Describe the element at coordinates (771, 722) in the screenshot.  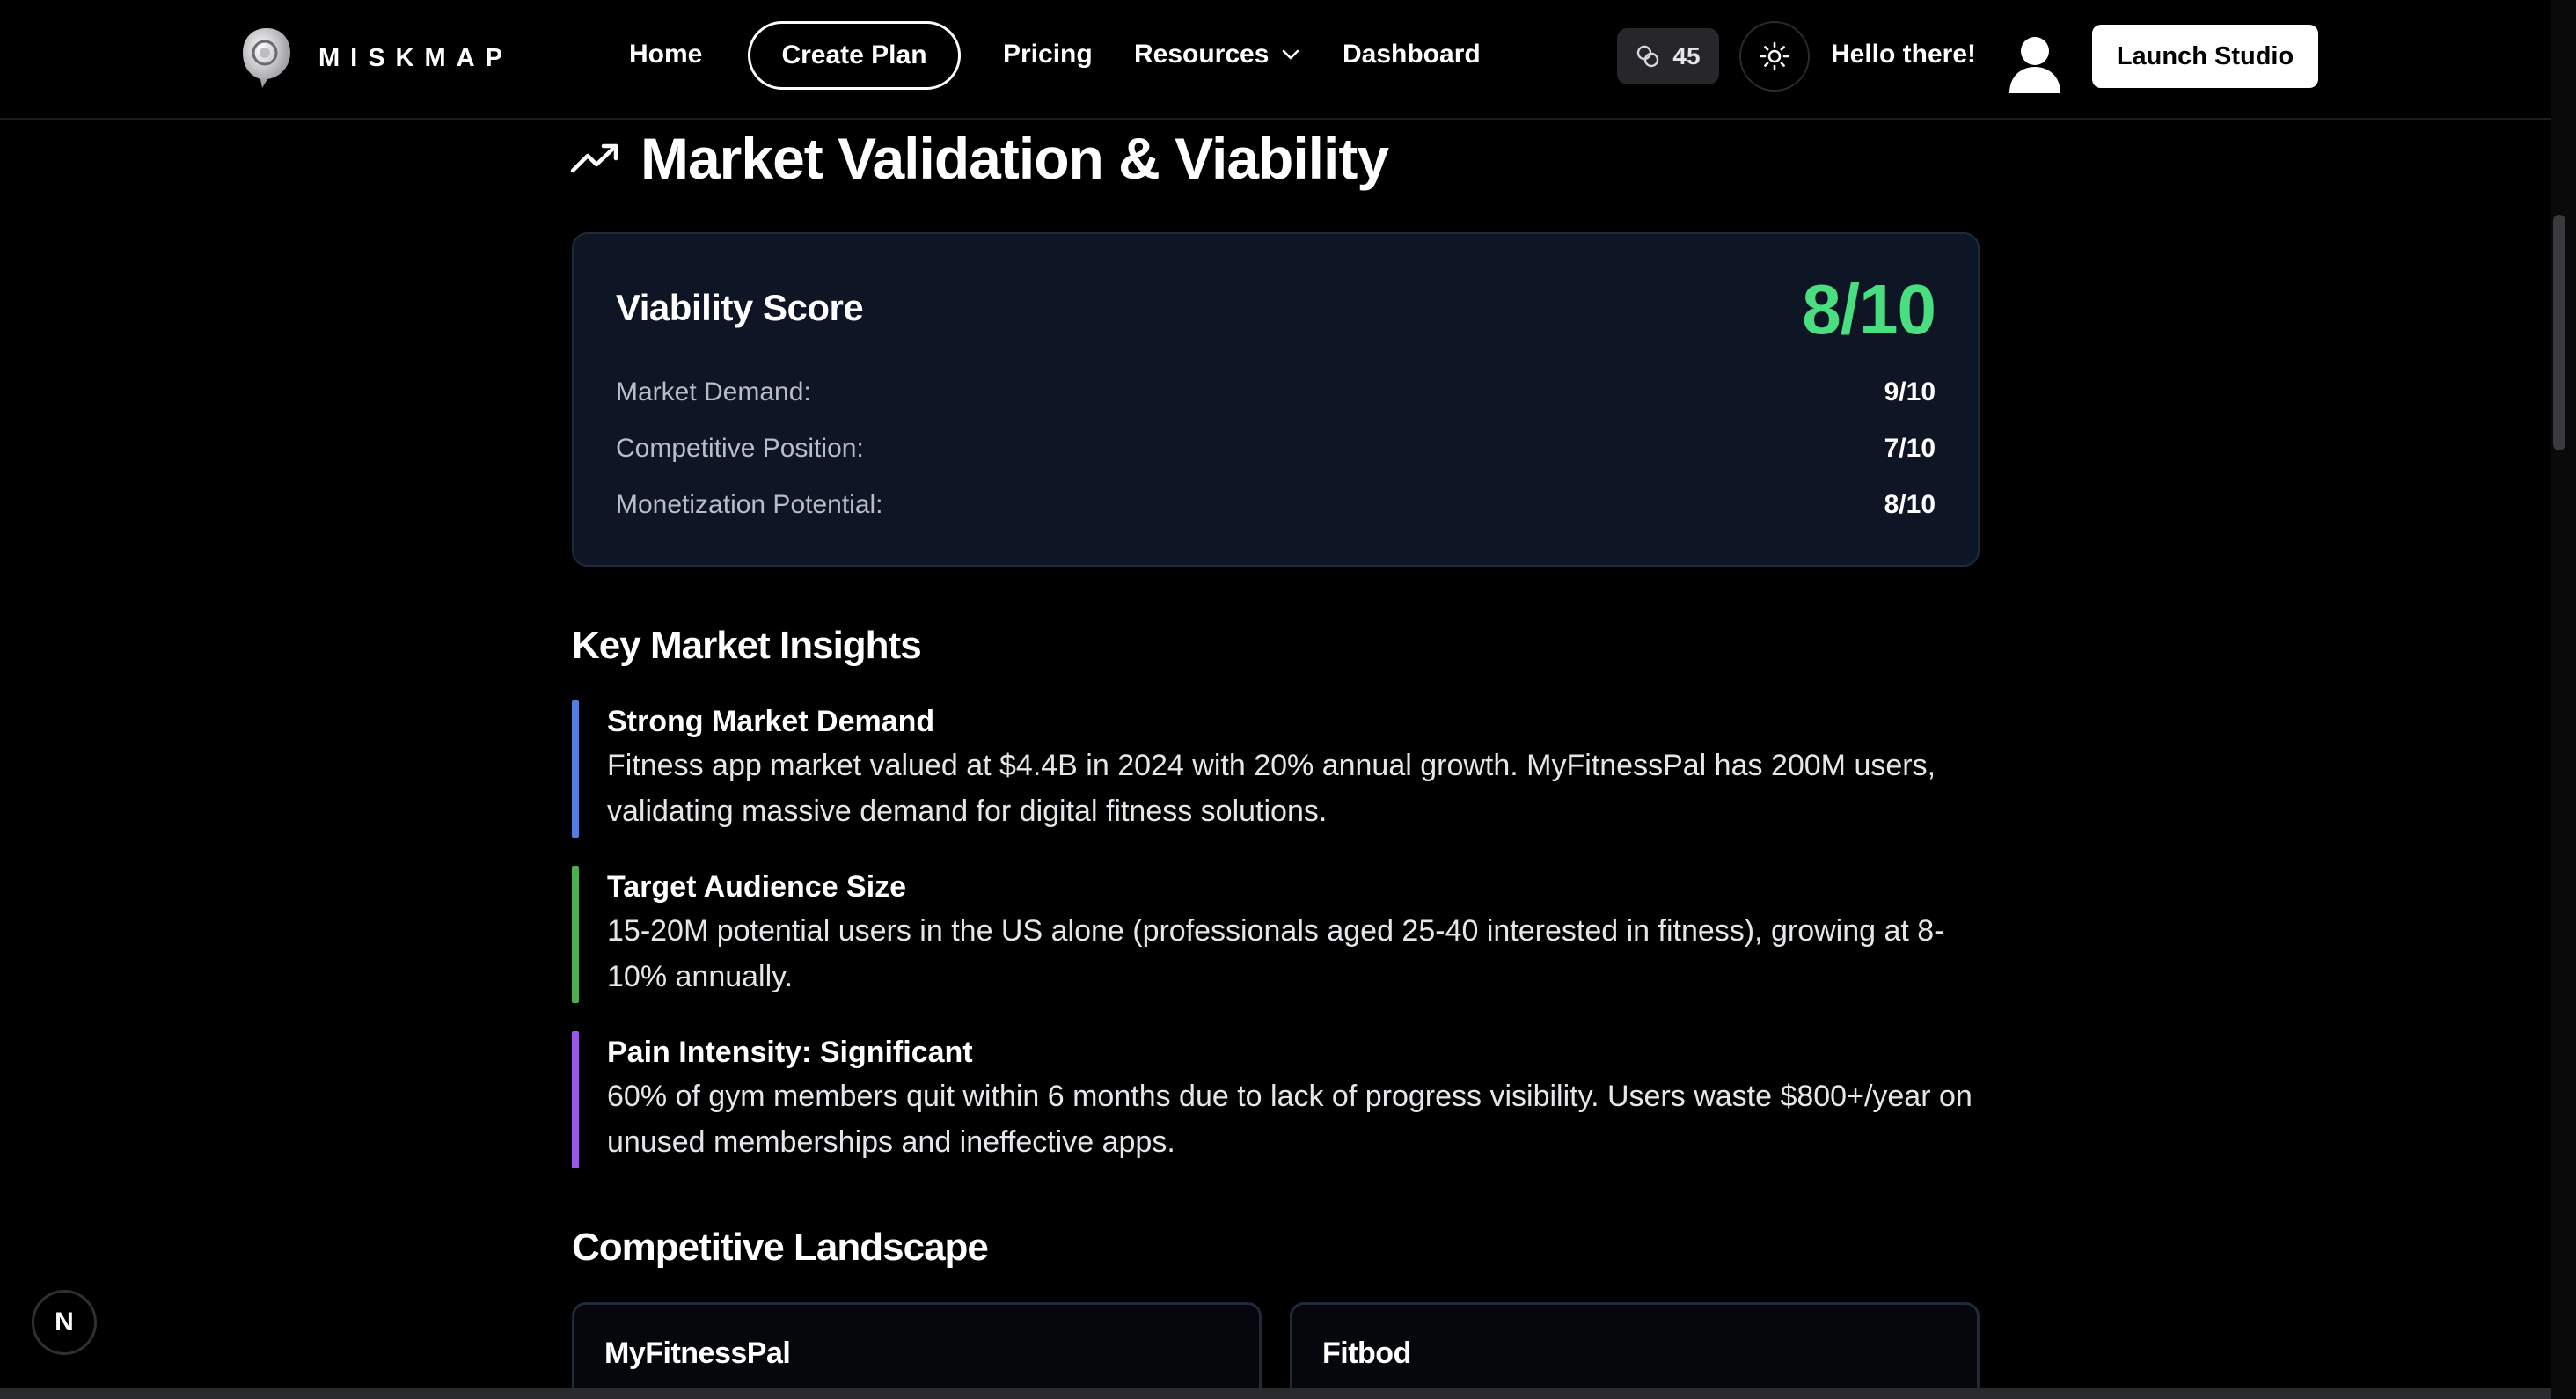
I see `insight-title: Strong Market Demand` at that location.